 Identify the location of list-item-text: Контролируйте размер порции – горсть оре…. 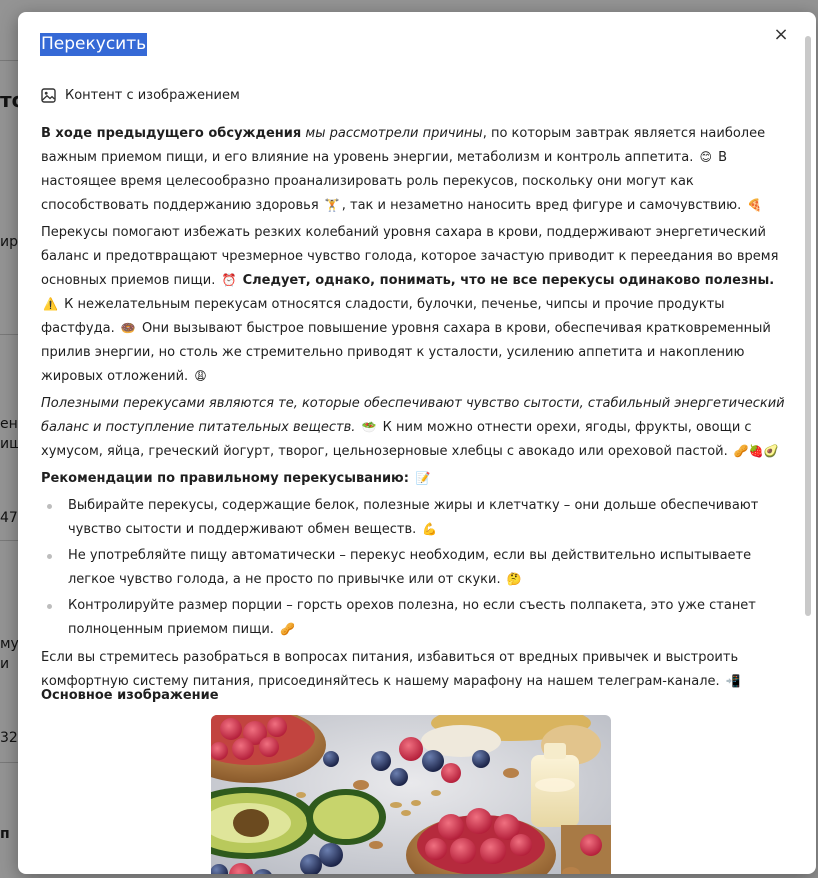
(412, 617).